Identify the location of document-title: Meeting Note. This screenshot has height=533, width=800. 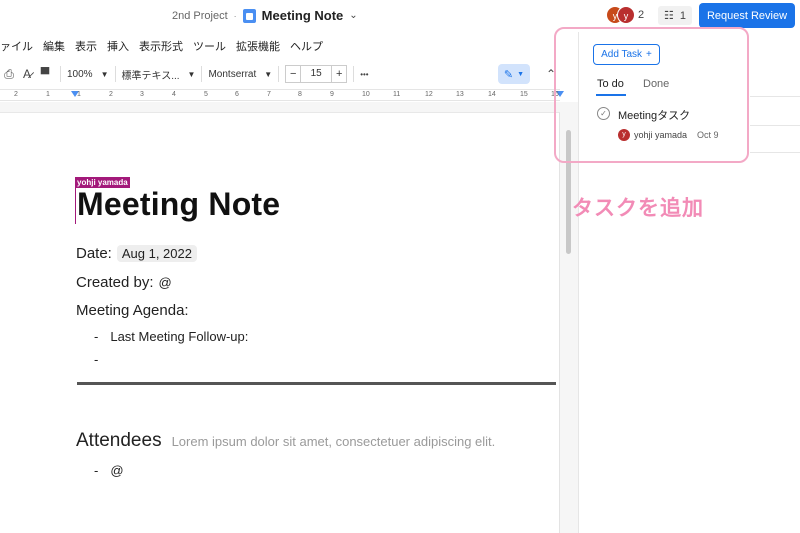
(303, 15).